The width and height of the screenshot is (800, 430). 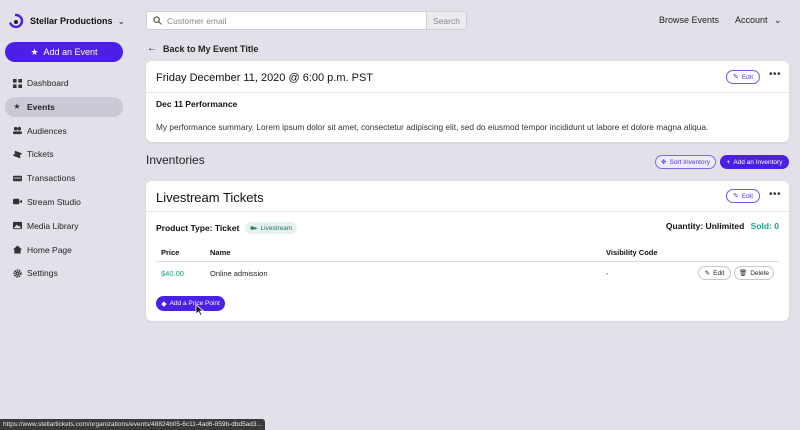 I want to click on sidebar-item-stream-studio: Stream Studio, so click(x=64, y=202).